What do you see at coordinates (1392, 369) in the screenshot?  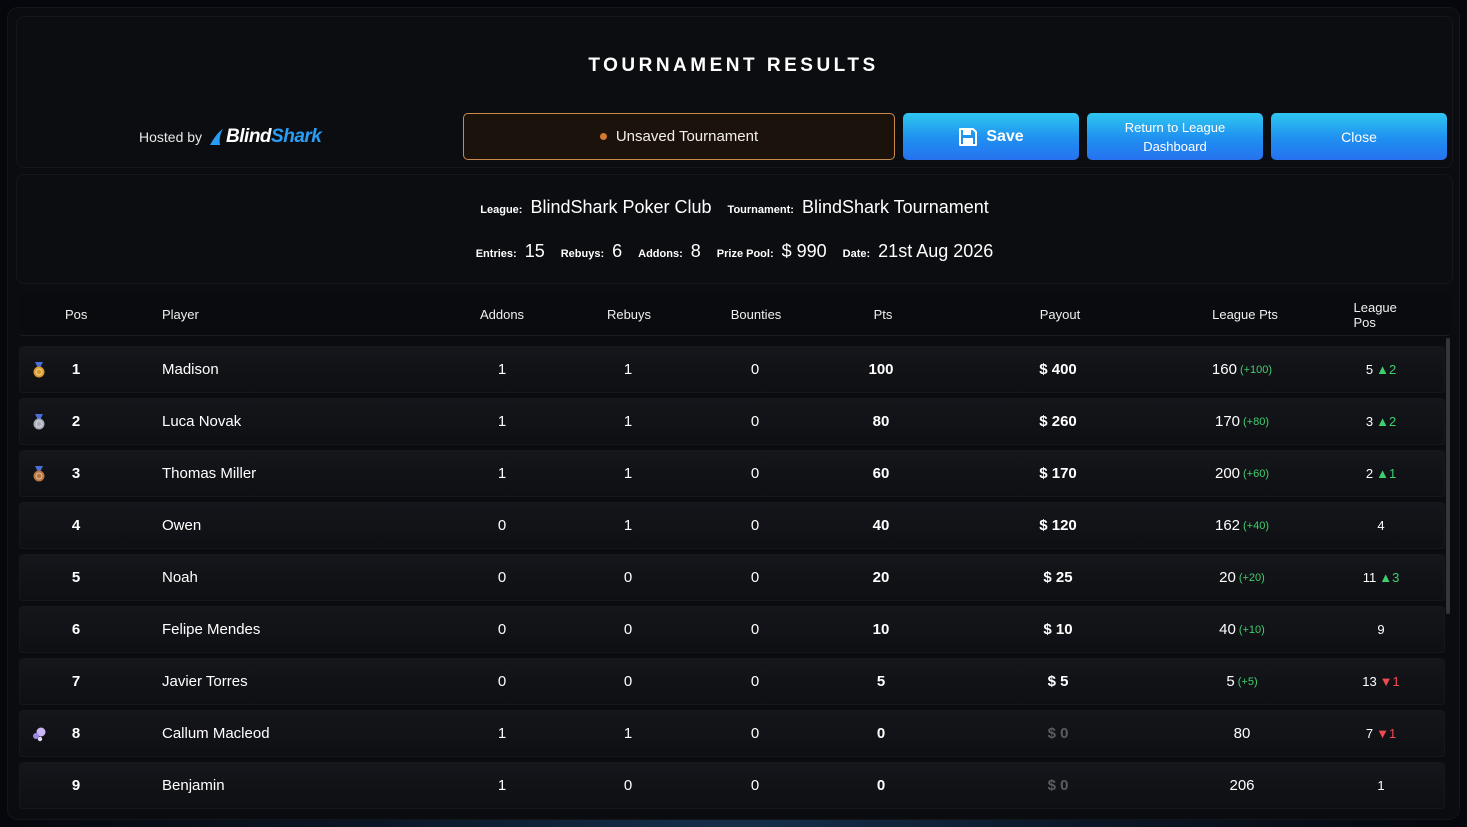 I see `trend-value: 2` at bounding box center [1392, 369].